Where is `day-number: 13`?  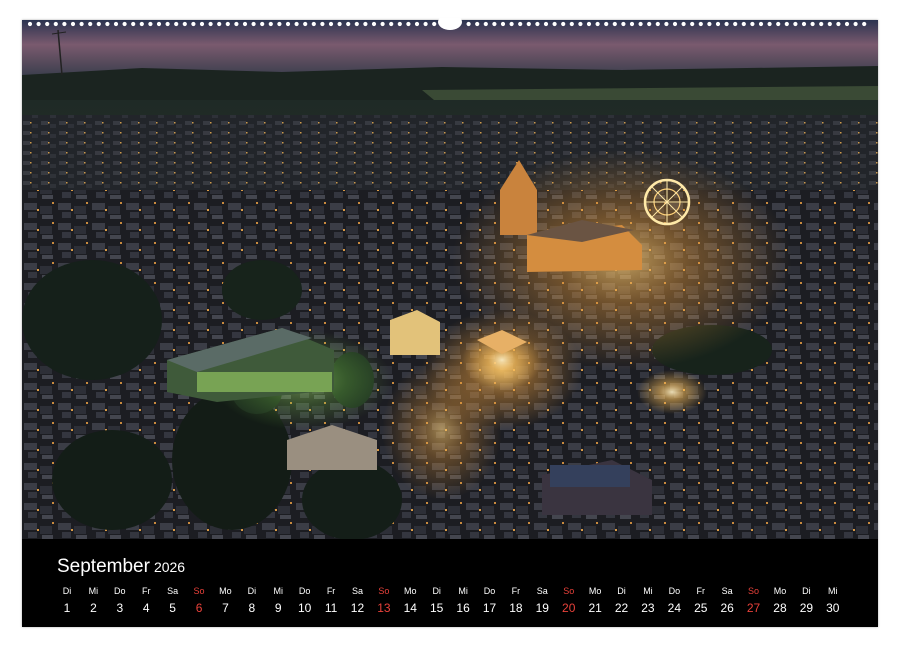 day-number: 13 is located at coordinates (384, 608).